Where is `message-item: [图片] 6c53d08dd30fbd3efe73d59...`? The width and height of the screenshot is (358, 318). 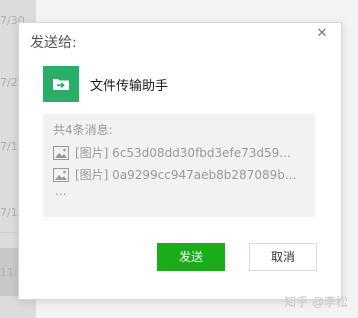
message-item: [图片] 6c53d08dd30fbd3efe73d59... is located at coordinates (182, 152).